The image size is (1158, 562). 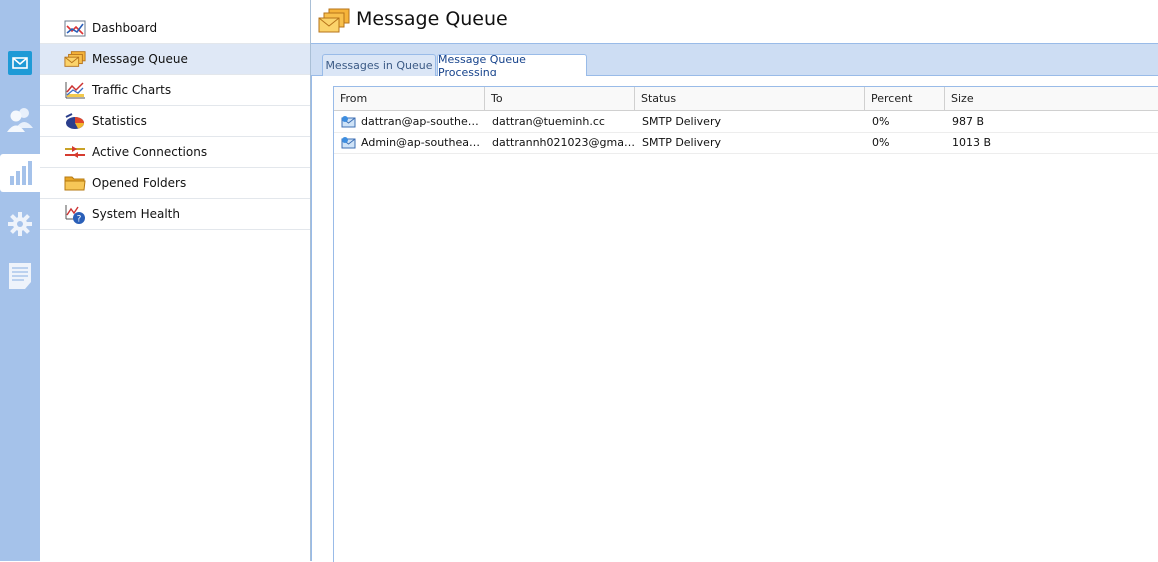 What do you see at coordinates (972, 142) in the screenshot?
I see `cell-size: 1013 B` at bounding box center [972, 142].